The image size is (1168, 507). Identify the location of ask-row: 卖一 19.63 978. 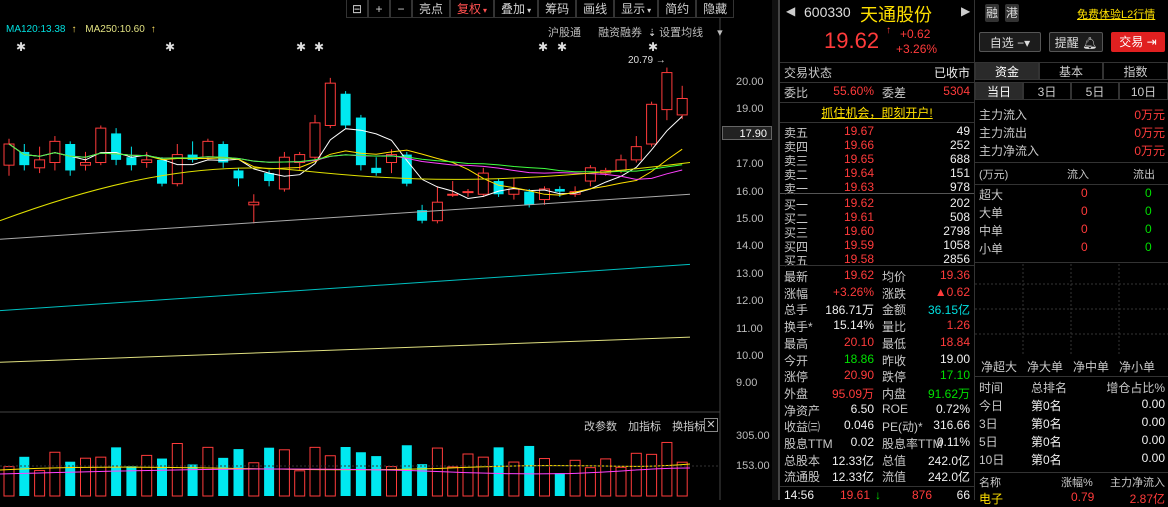
(877, 188).